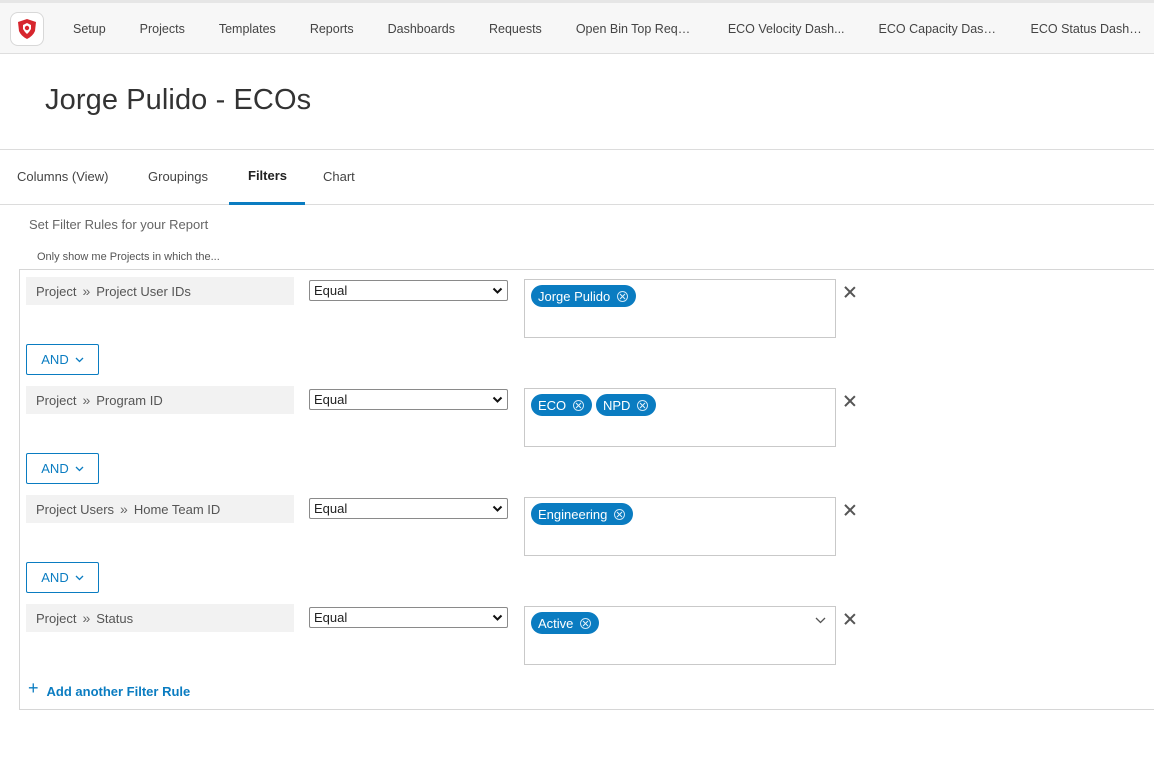 The height and width of the screenshot is (781, 1154). Describe the element at coordinates (515, 29) in the screenshot. I see `nav-item-requests: Requests` at that location.